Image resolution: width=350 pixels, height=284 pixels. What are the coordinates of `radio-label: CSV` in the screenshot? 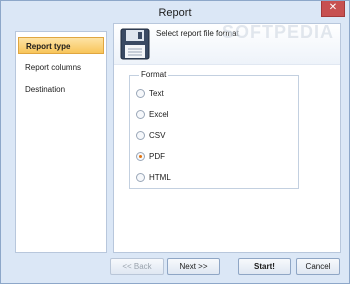 It's located at (157, 135).